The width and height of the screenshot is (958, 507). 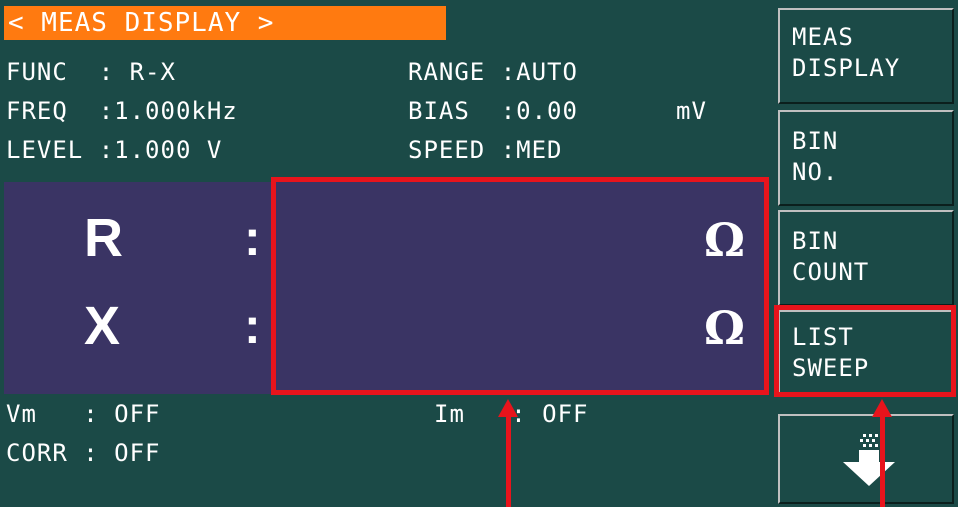 What do you see at coordinates (869, 460) in the screenshot?
I see `page-down-arrow-icon` at bounding box center [869, 460].